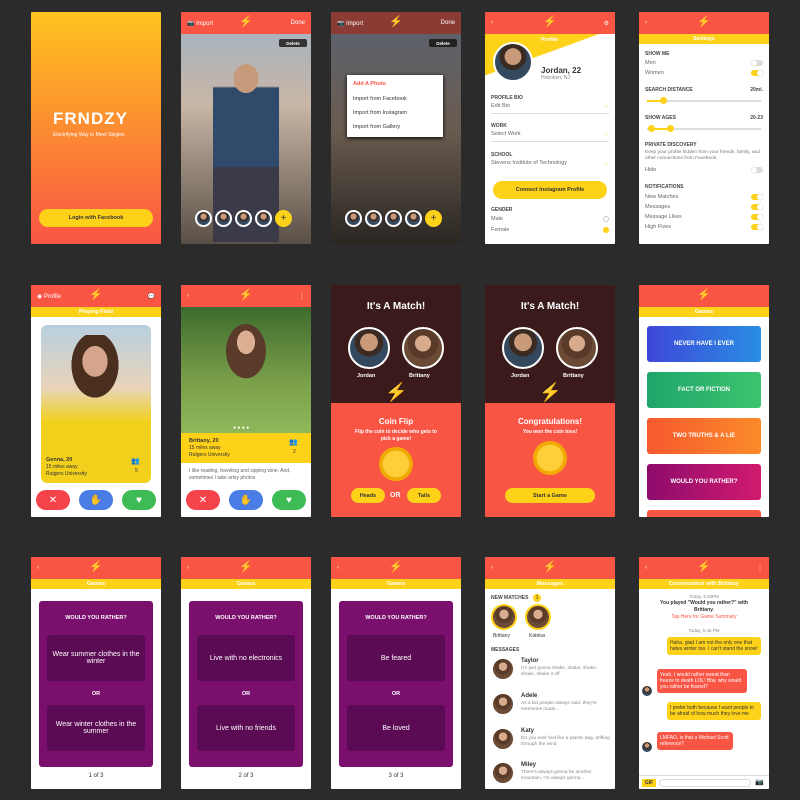 This screenshot has height=800, width=800. Describe the element at coordinates (704, 73) in the screenshot. I see `women-toggle-row: Women` at that location.